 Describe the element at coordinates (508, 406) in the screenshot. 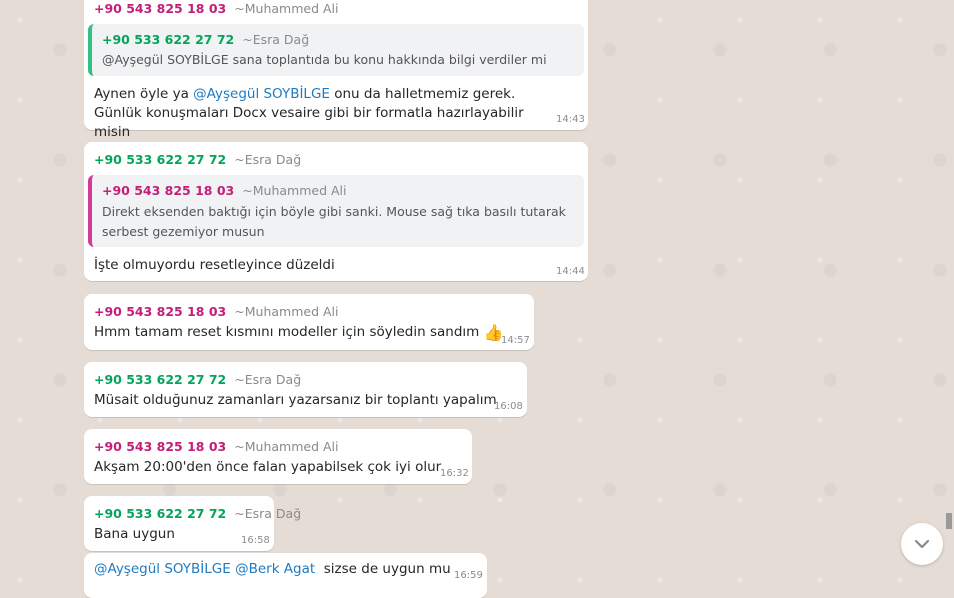

I see `message-time: 16:08` at that location.